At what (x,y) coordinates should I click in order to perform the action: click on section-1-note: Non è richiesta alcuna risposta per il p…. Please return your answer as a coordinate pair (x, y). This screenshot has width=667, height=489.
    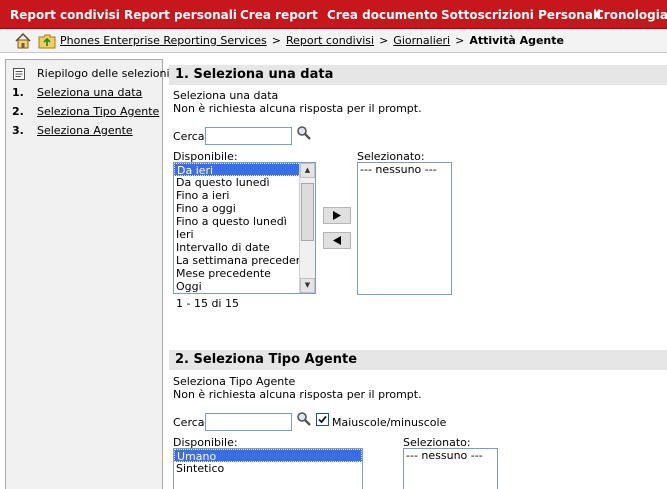
    Looking at the image, I should click on (297, 108).